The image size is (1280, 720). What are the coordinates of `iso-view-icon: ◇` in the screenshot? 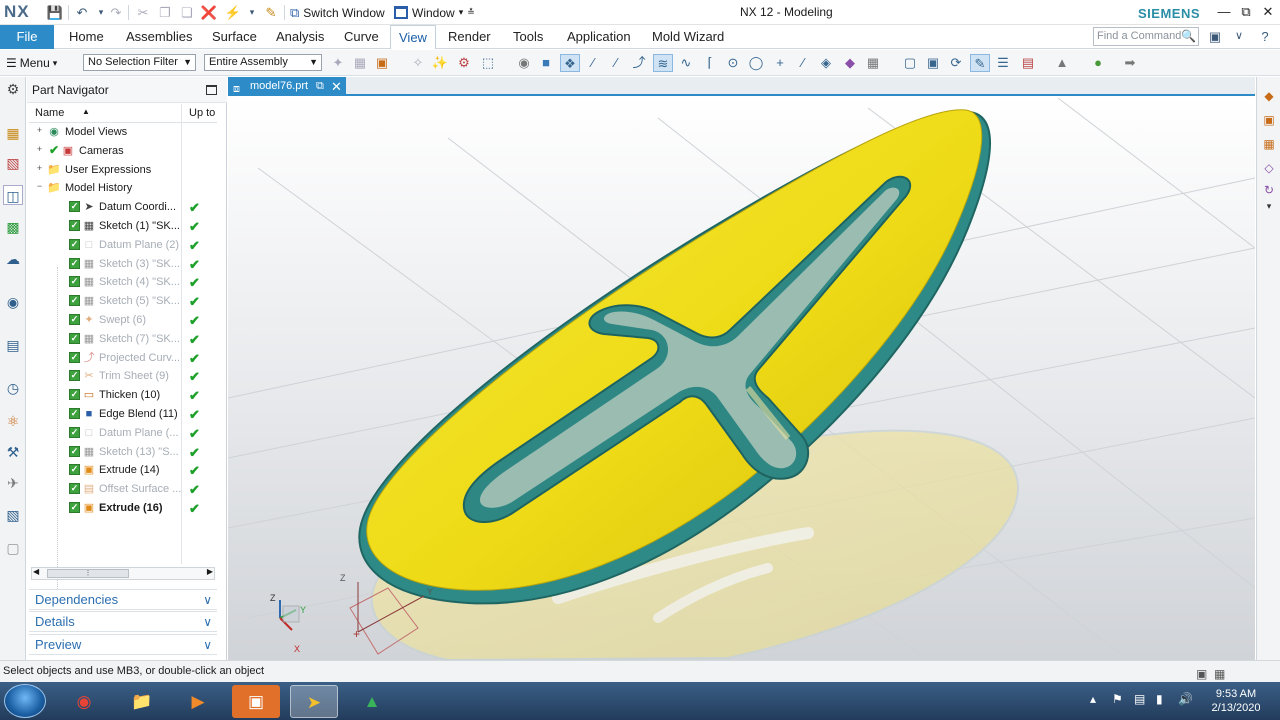 It's located at (1269, 168).